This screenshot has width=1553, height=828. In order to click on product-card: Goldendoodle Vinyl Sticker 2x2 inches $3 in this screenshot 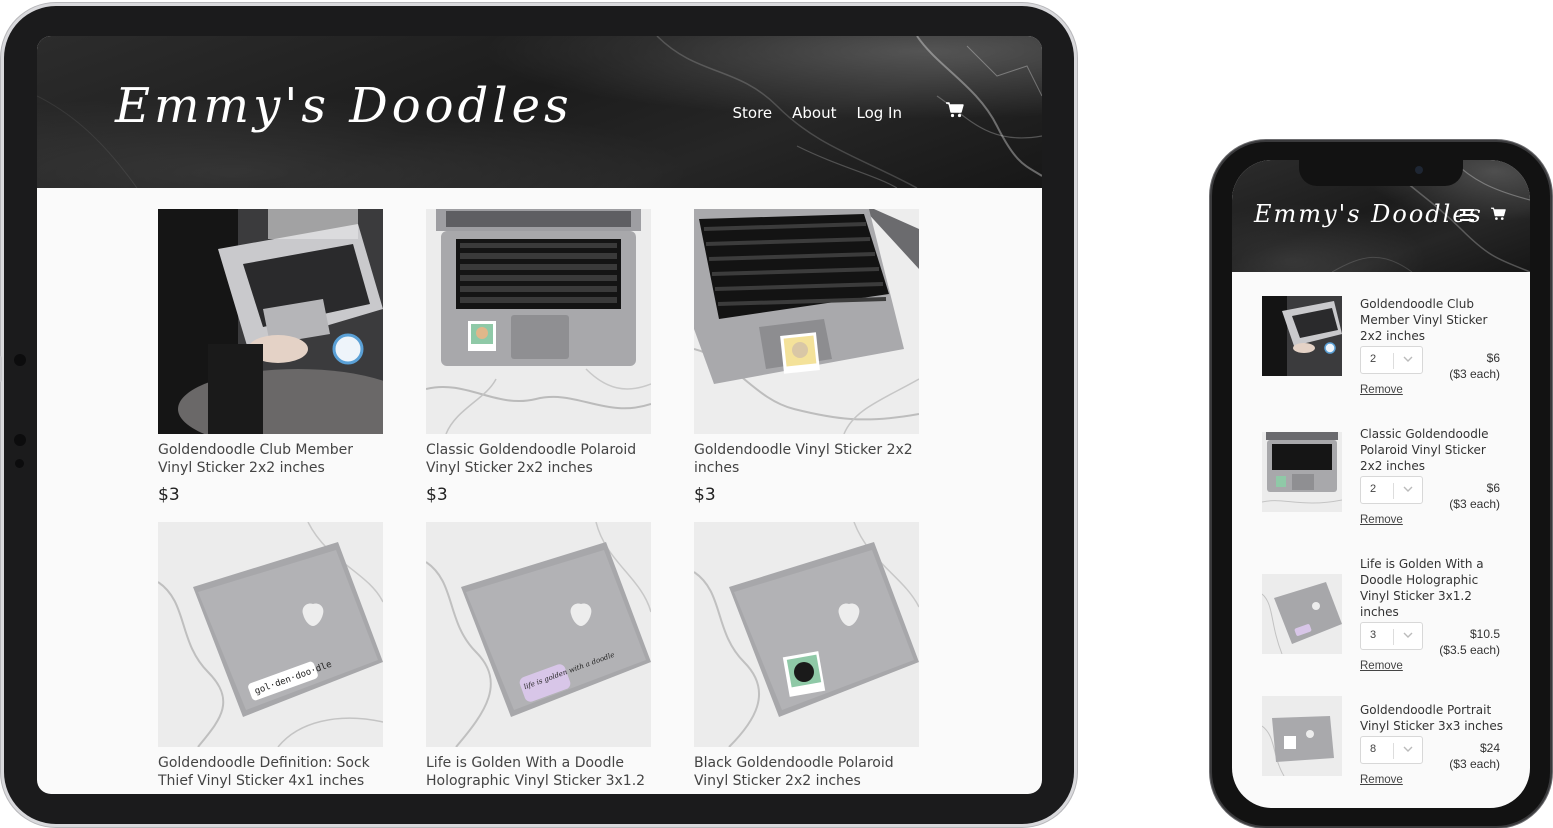, I will do `click(806, 357)`.